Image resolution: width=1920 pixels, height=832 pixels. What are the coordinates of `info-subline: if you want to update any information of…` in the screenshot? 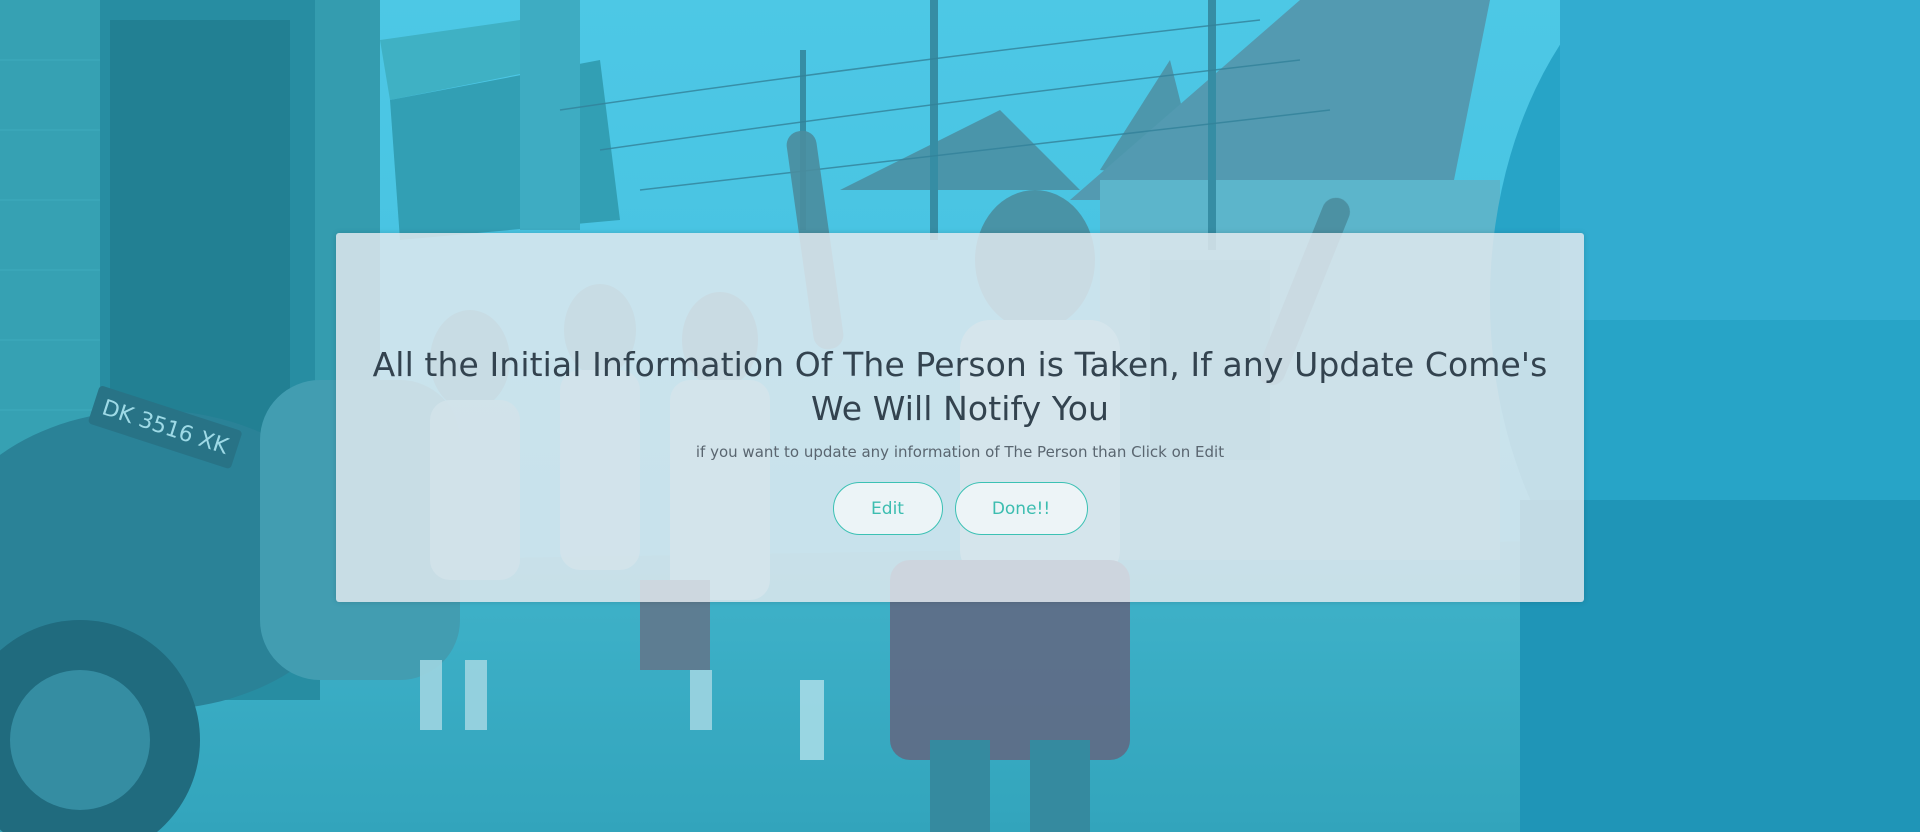 It's located at (960, 452).